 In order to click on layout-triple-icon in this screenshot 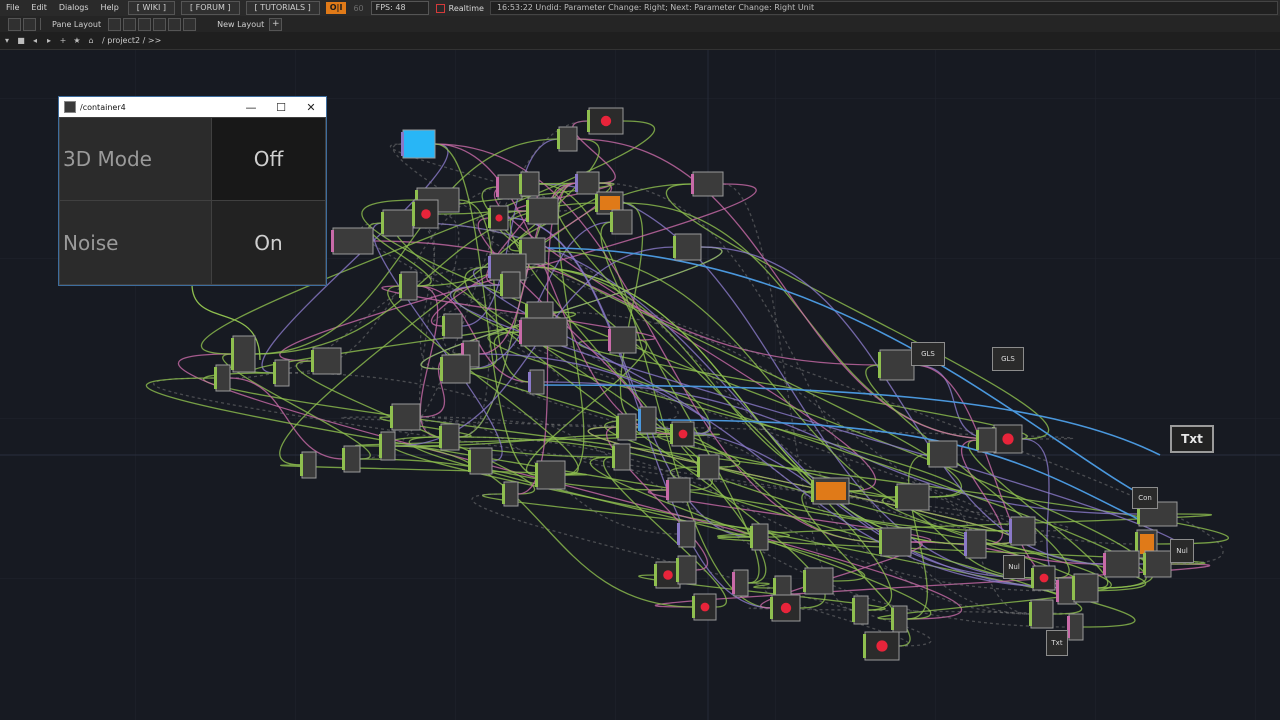, I will do `click(160, 24)`.